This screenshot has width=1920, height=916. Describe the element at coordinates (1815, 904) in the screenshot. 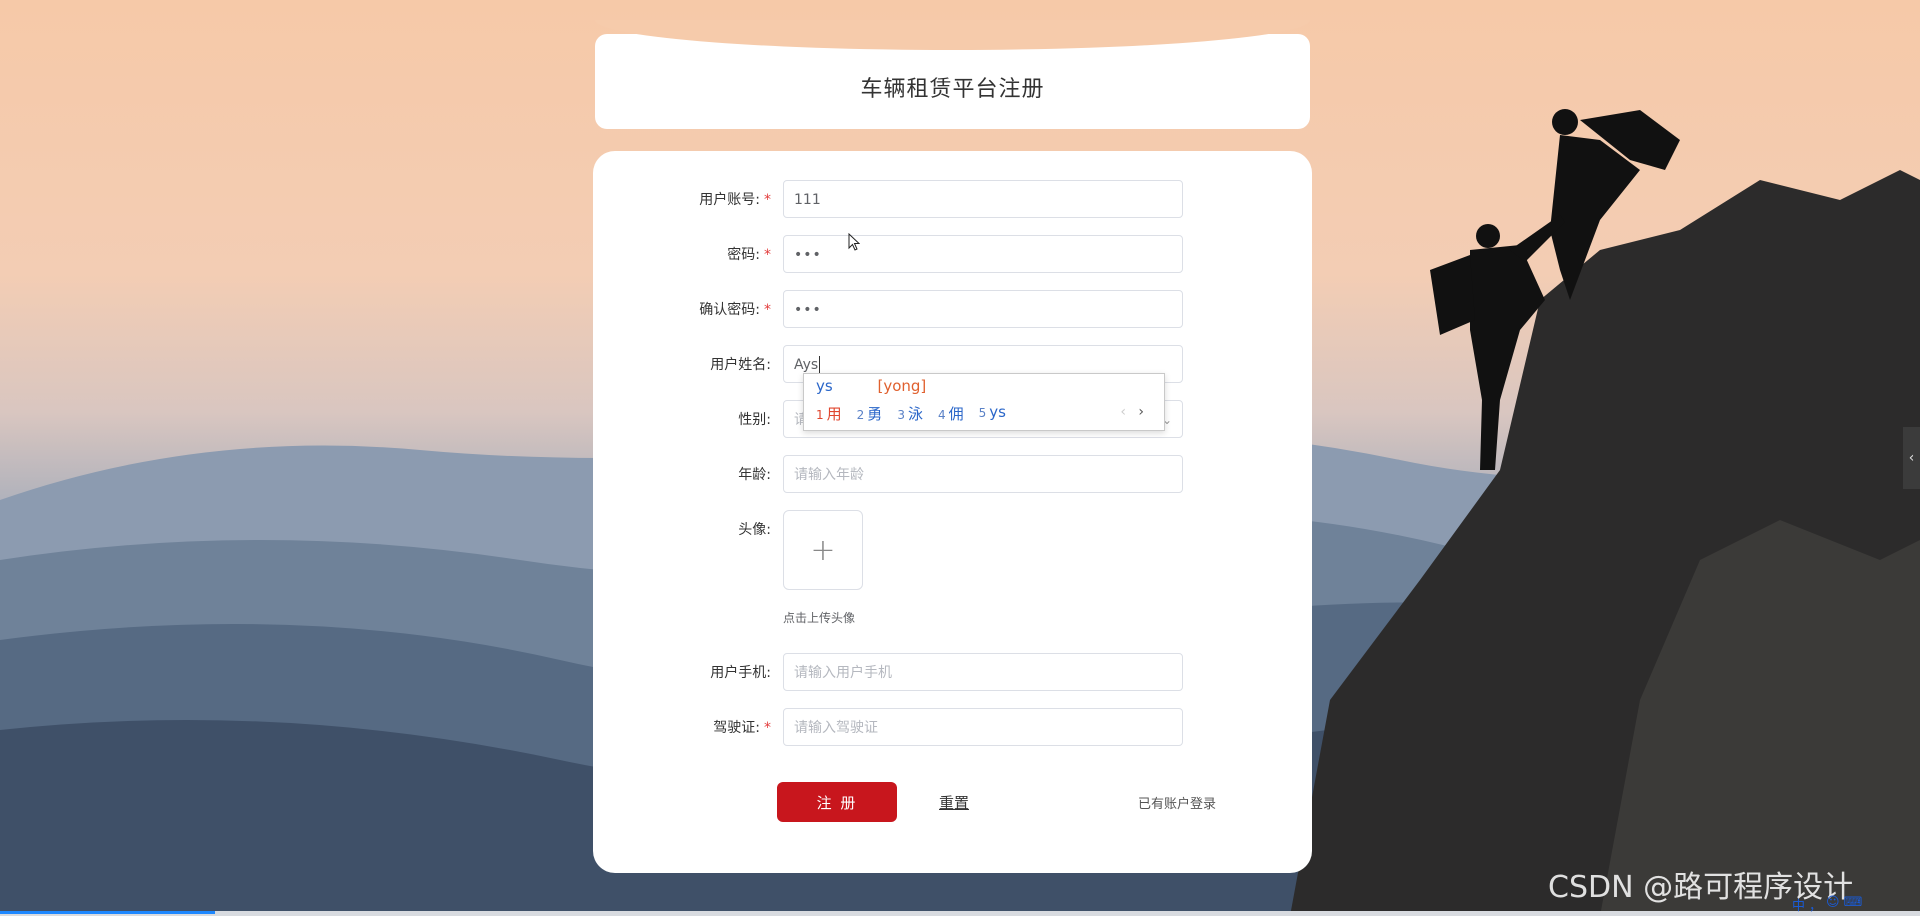

I see `tray-punct: ，` at that location.